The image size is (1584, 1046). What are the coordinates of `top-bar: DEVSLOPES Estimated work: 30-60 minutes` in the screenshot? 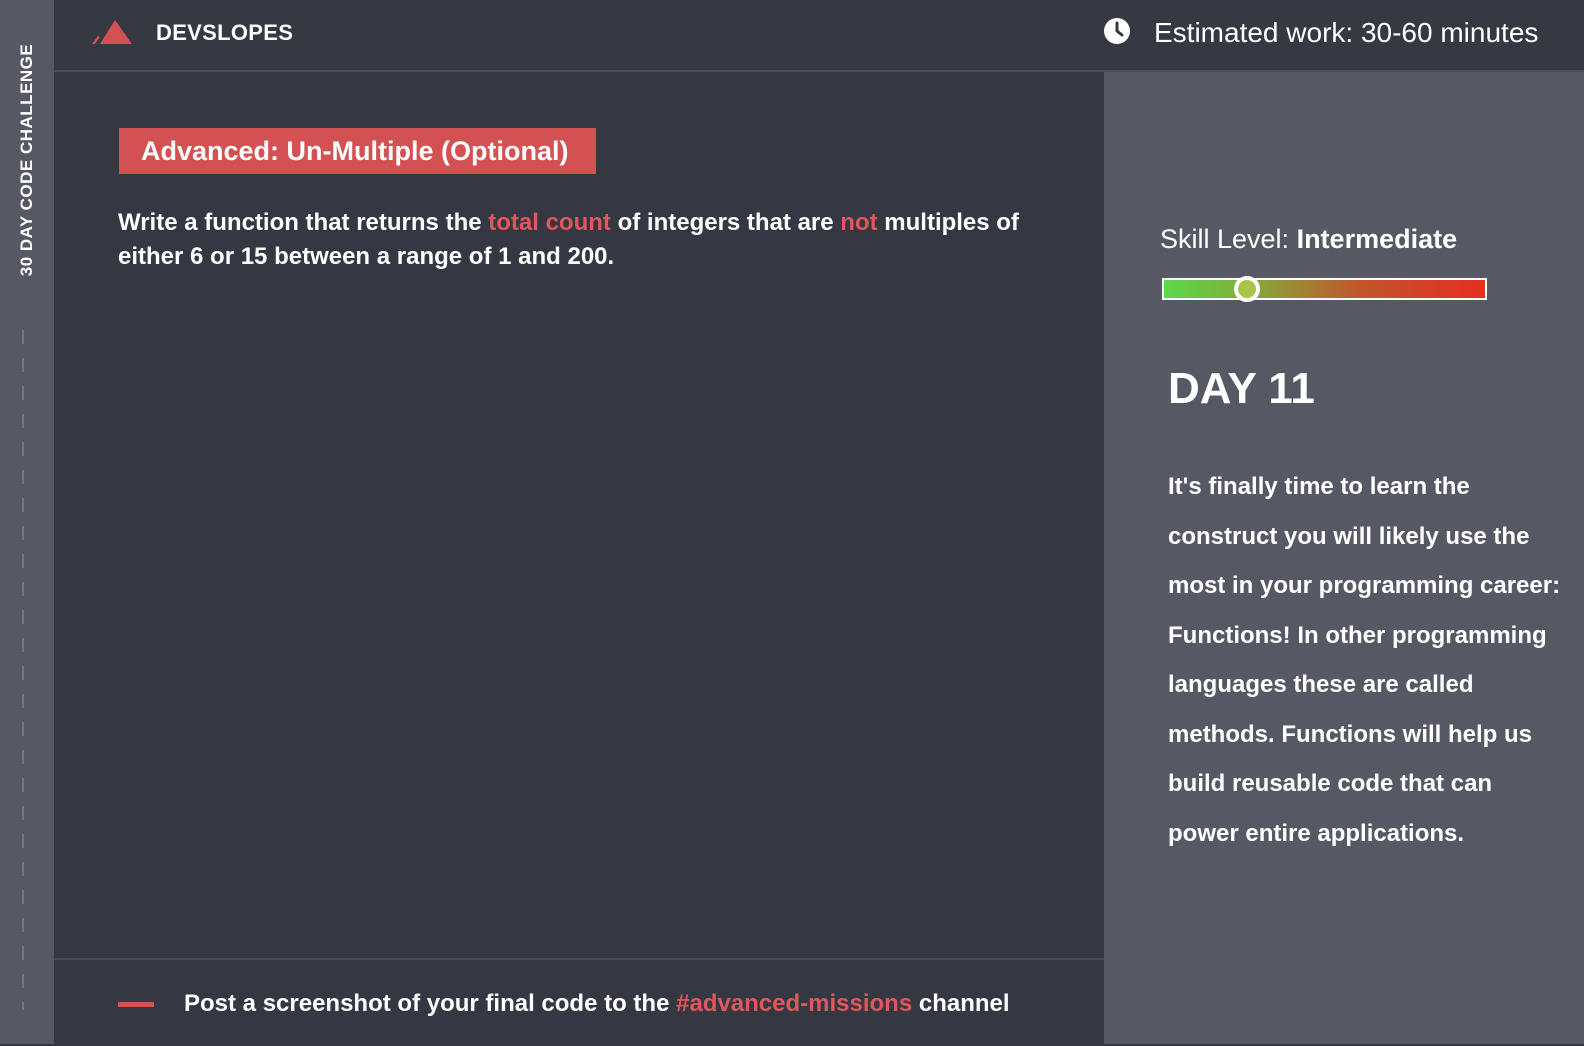 It's located at (819, 36).